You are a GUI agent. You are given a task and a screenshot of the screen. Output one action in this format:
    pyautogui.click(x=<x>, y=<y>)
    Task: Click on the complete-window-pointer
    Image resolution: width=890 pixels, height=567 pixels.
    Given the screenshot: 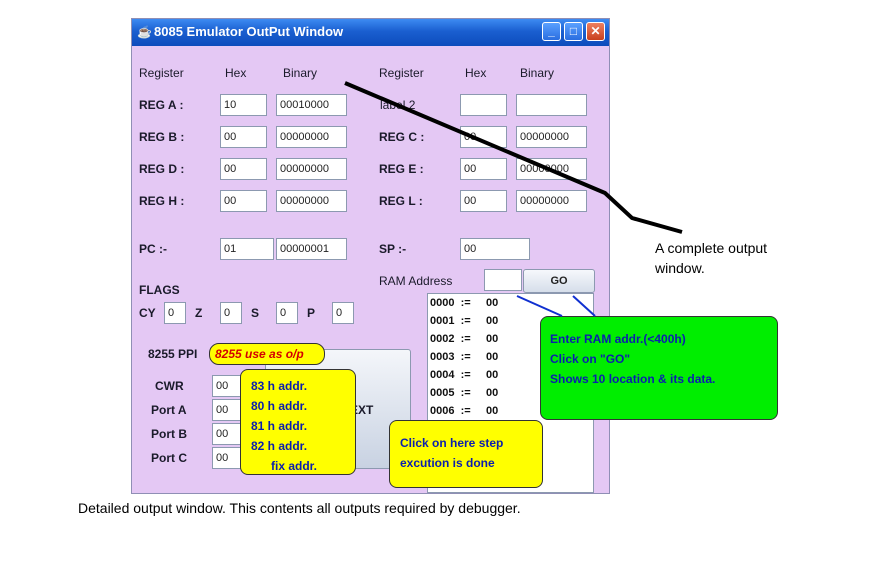 What is the action you would take?
    pyautogui.click(x=513, y=157)
    